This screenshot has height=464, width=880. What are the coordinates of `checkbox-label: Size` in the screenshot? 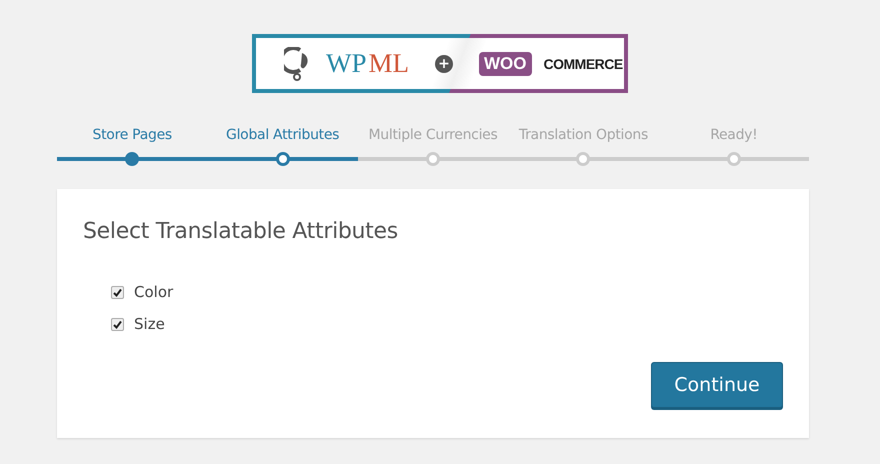 It's located at (149, 324).